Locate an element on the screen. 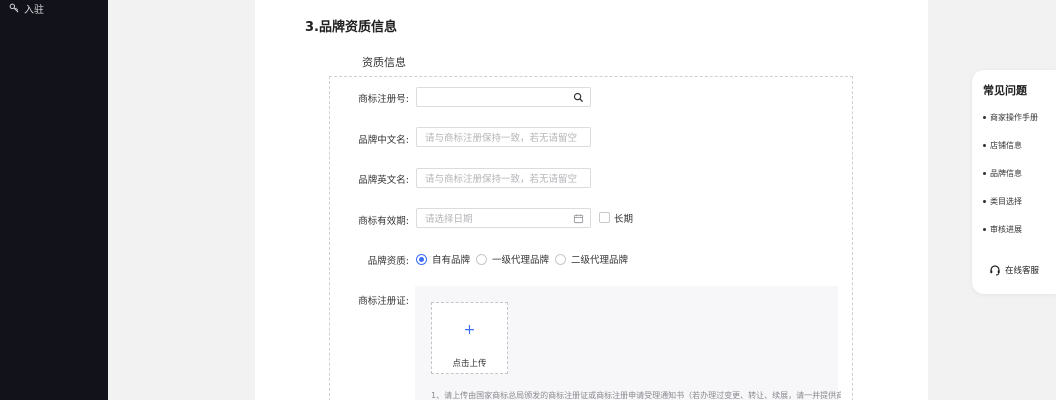 Image resolution: width=1056 pixels, height=400 pixels. brand-cn-label: 品牌中文名: is located at coordinates (383, 140).